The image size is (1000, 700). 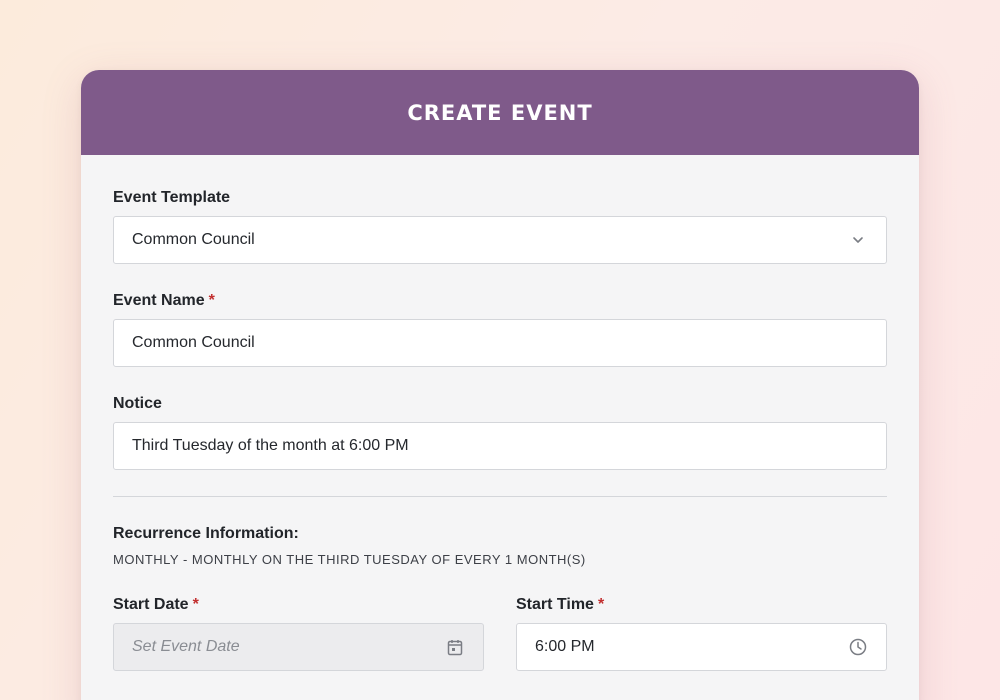 I want to click on start-date-label-text: Start Date, so click(x=151, y=604).